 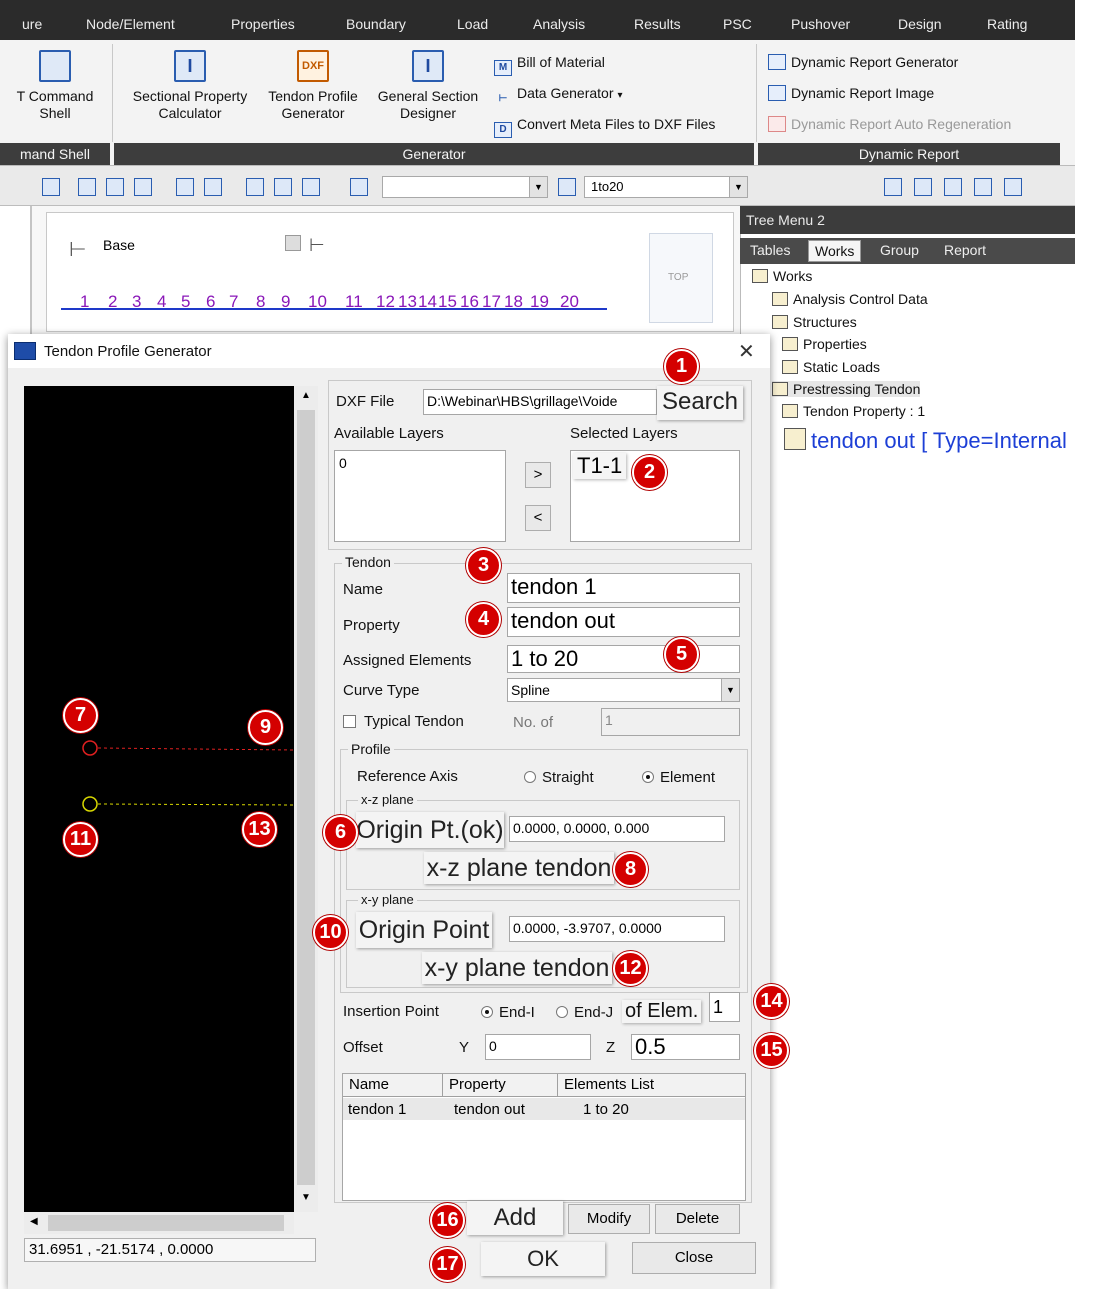 I want to click on close-button: Close, so click(x=694, y=1258).